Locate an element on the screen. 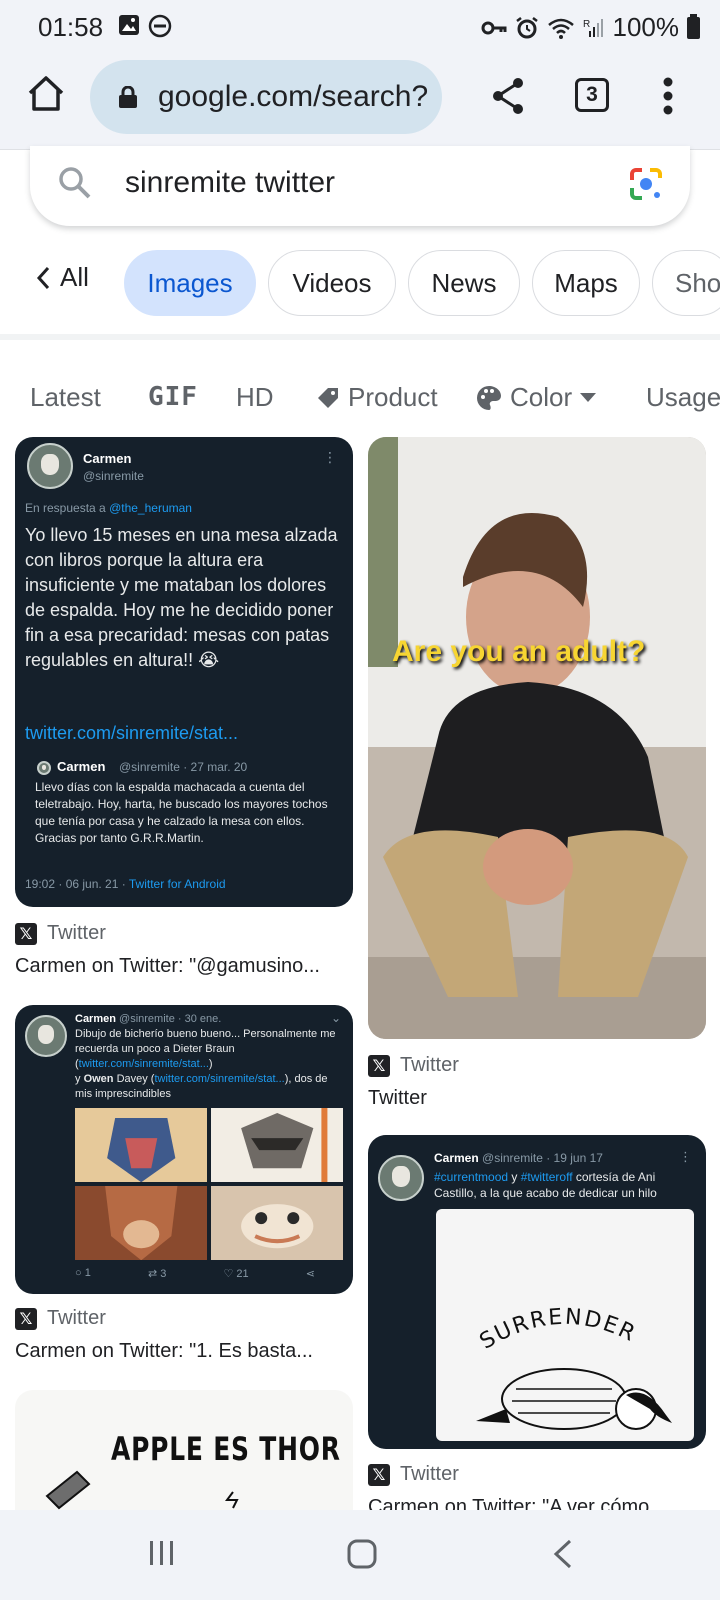 The height and width of the screenshot is (1600, 720). result-source-3: 𝕏 Twitter is located at coordinates (60, 1318).